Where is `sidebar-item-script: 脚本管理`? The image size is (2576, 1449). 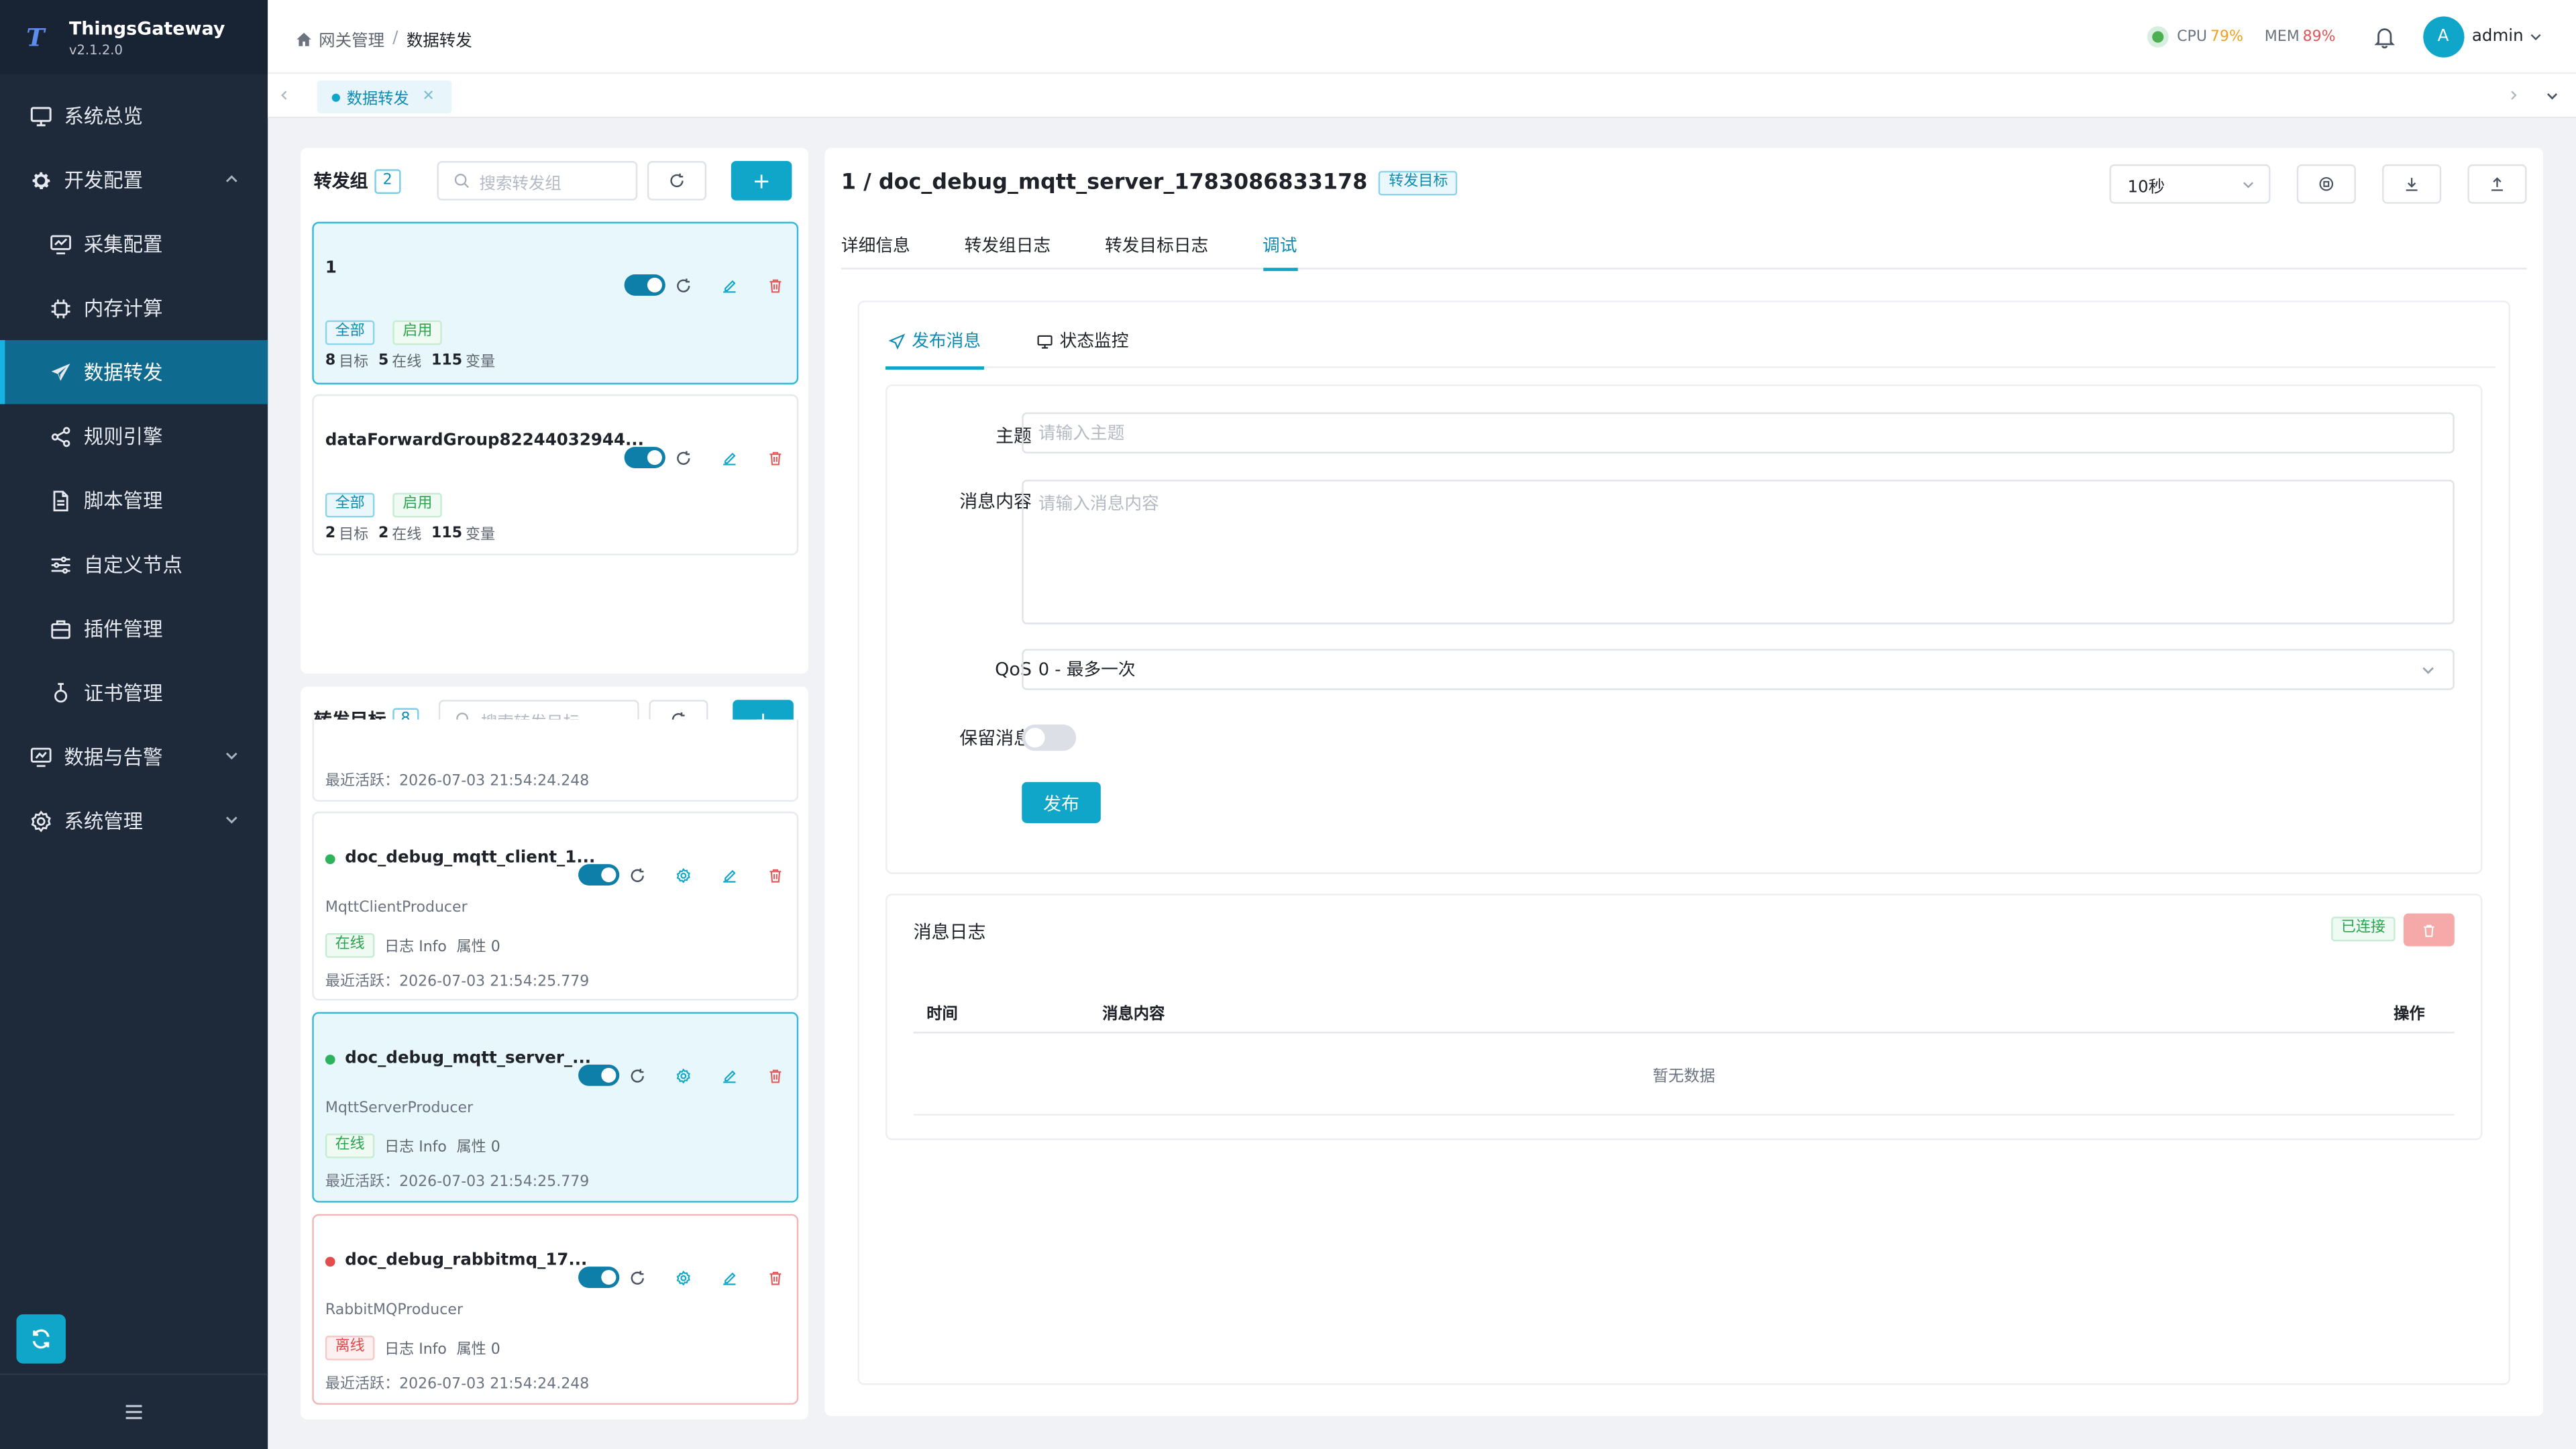 sidebar-item-script: 脚本管理 is located at coordinates (134, 500).